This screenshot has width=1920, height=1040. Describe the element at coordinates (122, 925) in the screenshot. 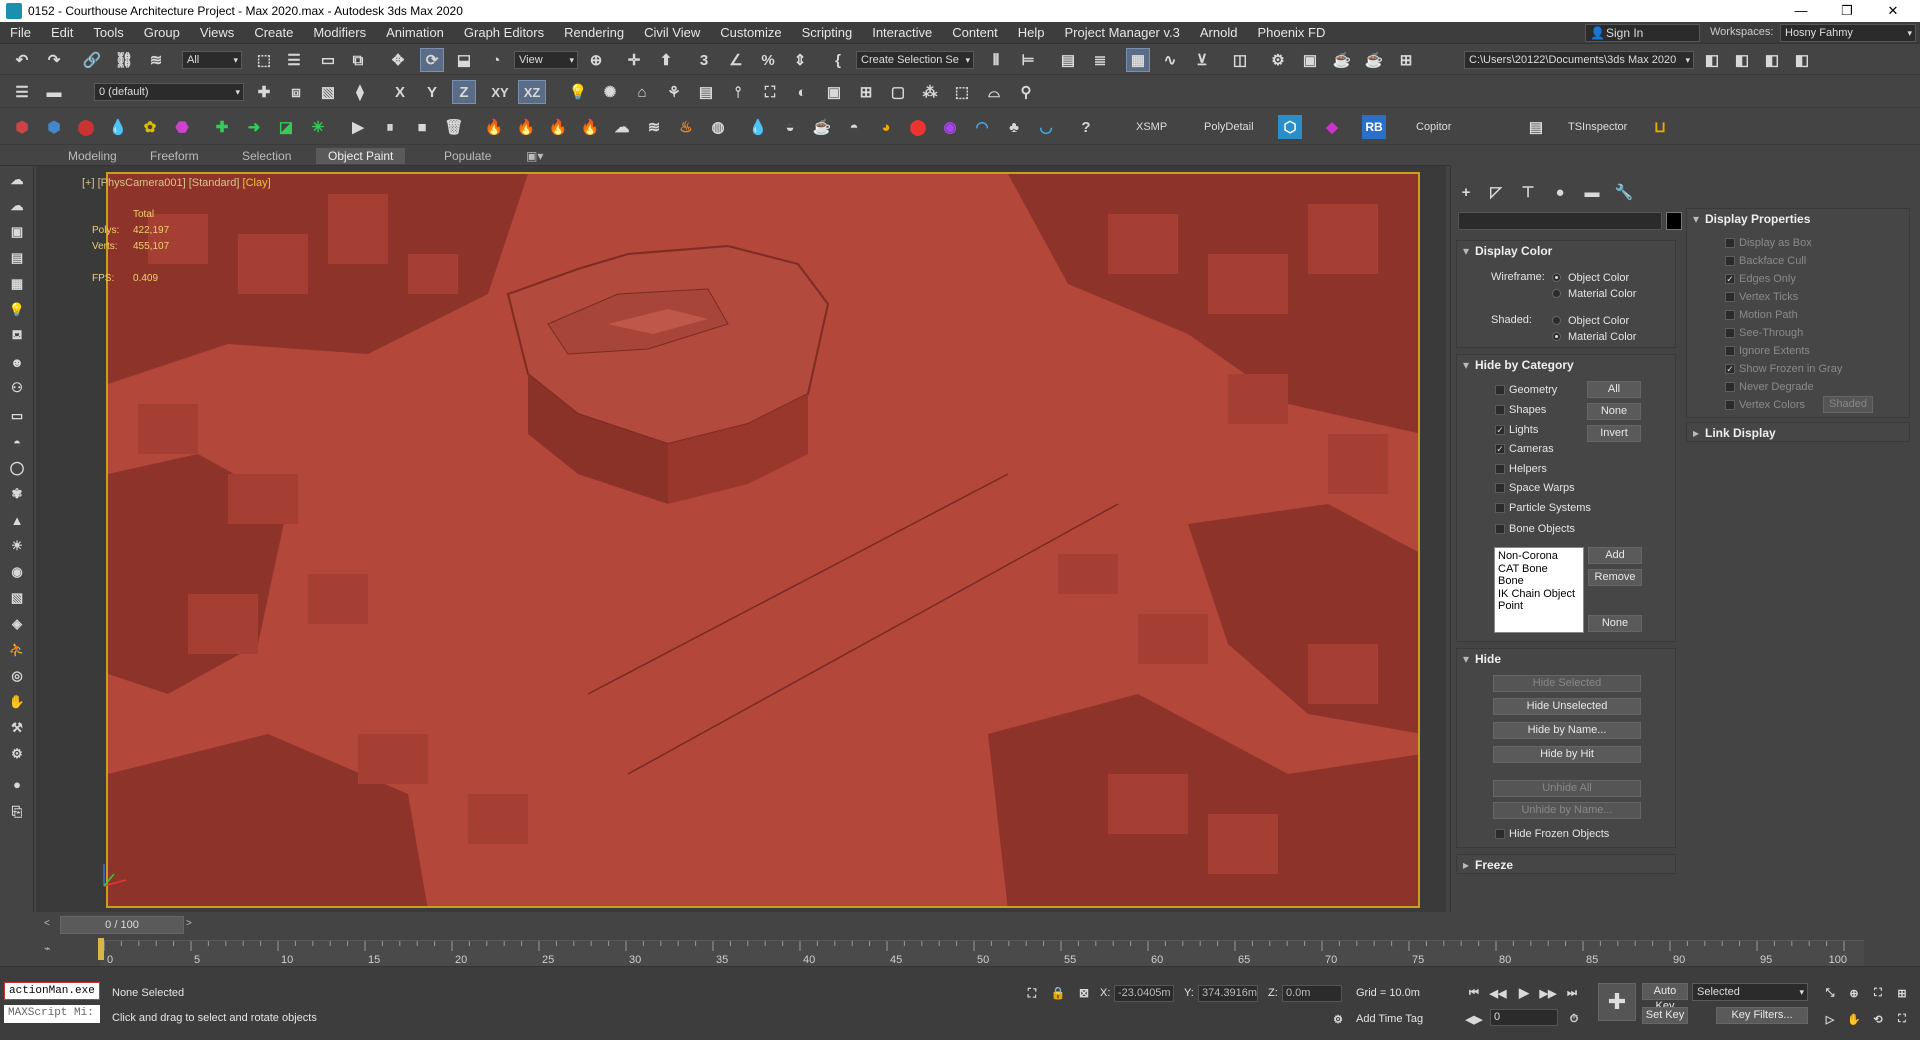

I see `time-slider: 0 / 100` at that location.